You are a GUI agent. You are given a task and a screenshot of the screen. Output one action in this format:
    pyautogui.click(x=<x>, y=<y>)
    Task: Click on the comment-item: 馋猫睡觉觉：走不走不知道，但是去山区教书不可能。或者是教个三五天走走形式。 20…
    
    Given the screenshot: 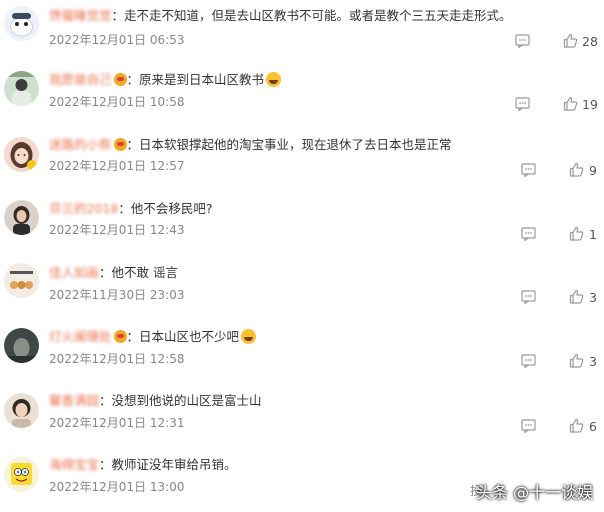 What is the action you would take?
    pyautogui.click(x=302, y=32)
    